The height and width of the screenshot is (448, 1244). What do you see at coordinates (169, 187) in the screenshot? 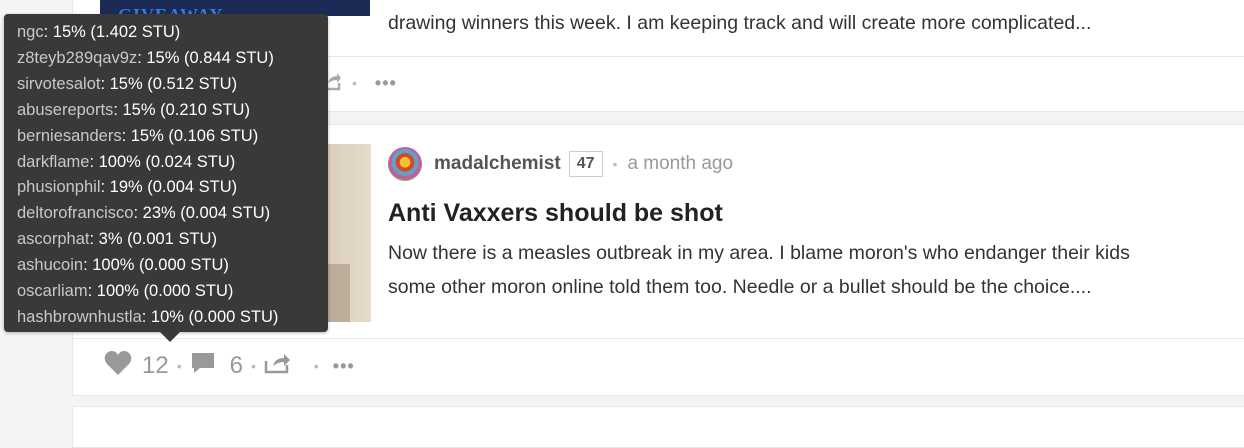
I see `vote-detail: : 19% (0.004 STU)` at bounding box center [169, 187].